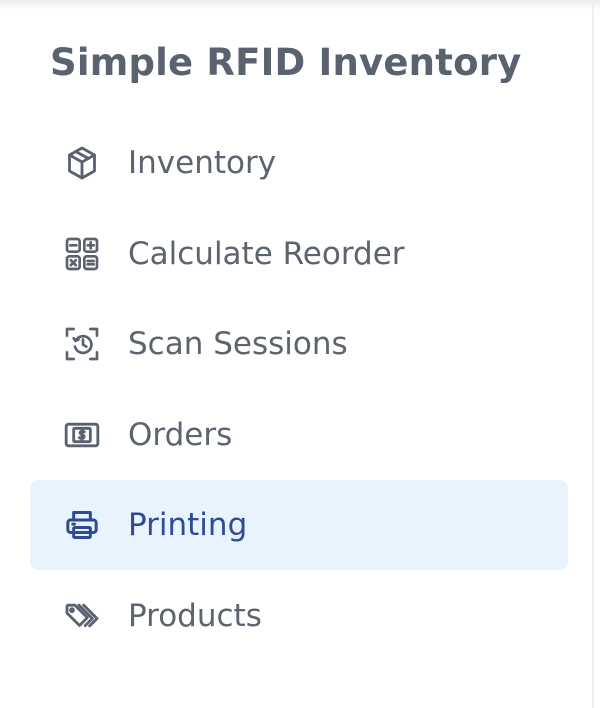 The height and width of the screenshot is (708, 600). Describe the element at coordinates (82, 254) in the screenshot. I see `calculator-icon` at that location.